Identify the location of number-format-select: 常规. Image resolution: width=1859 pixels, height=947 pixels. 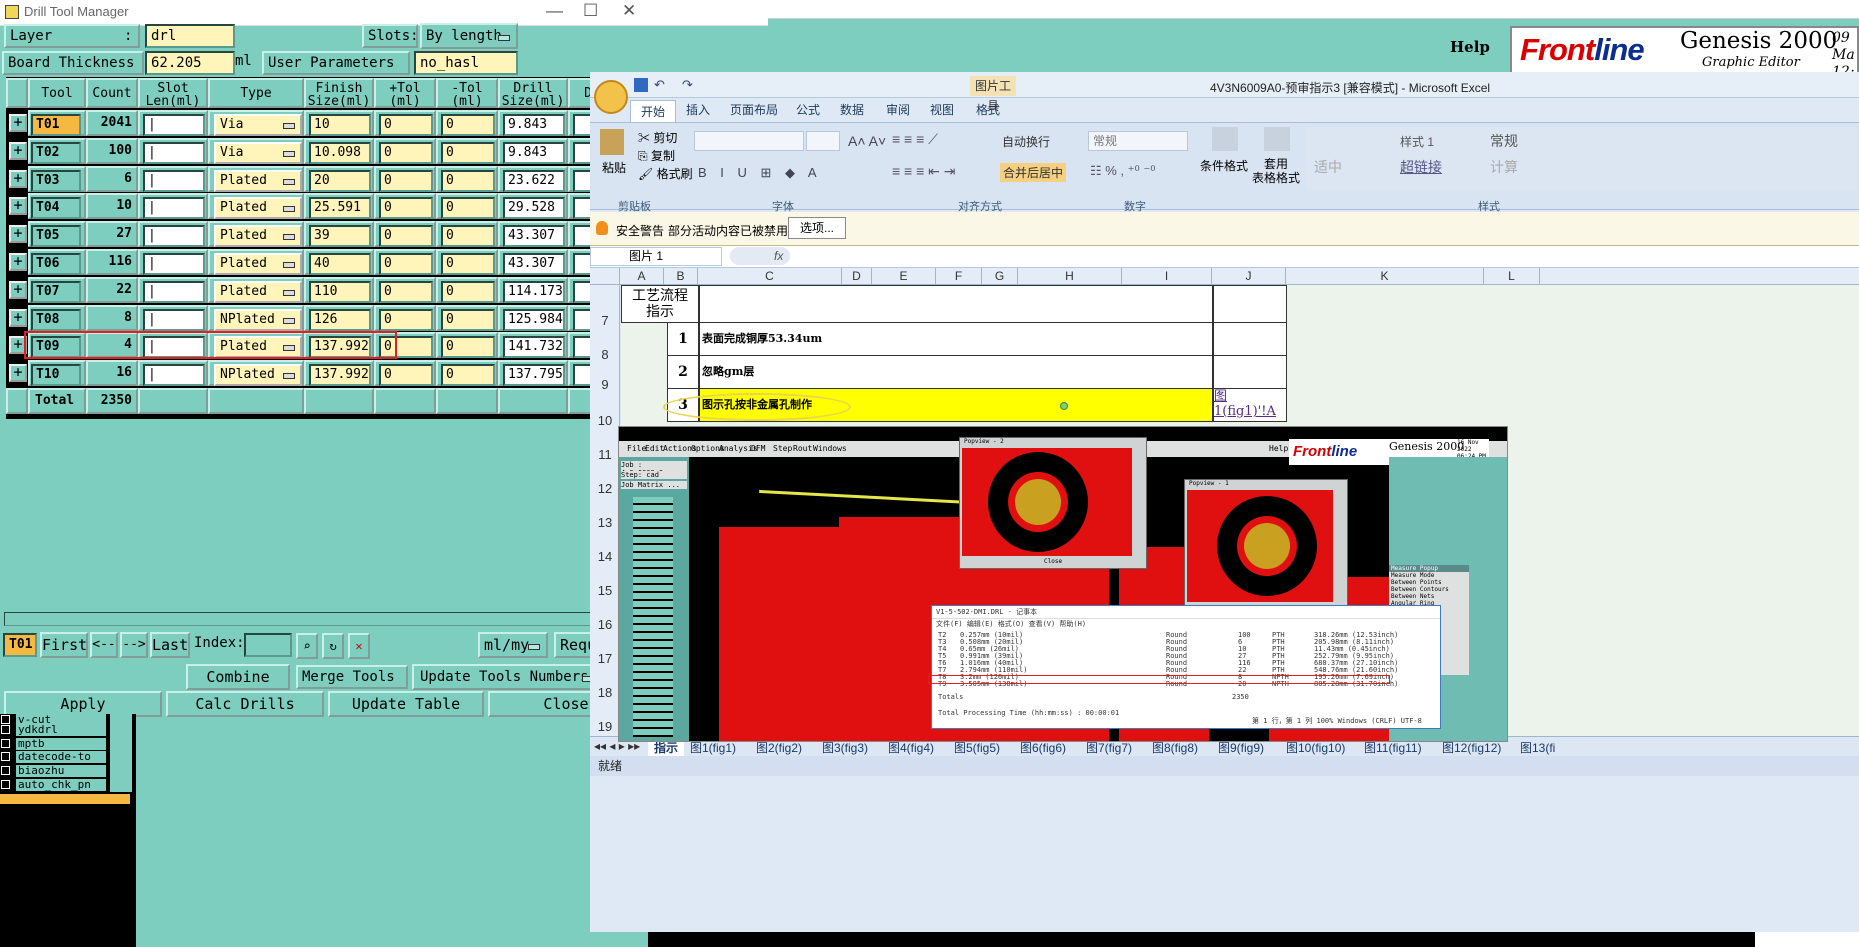
(1138, 141).